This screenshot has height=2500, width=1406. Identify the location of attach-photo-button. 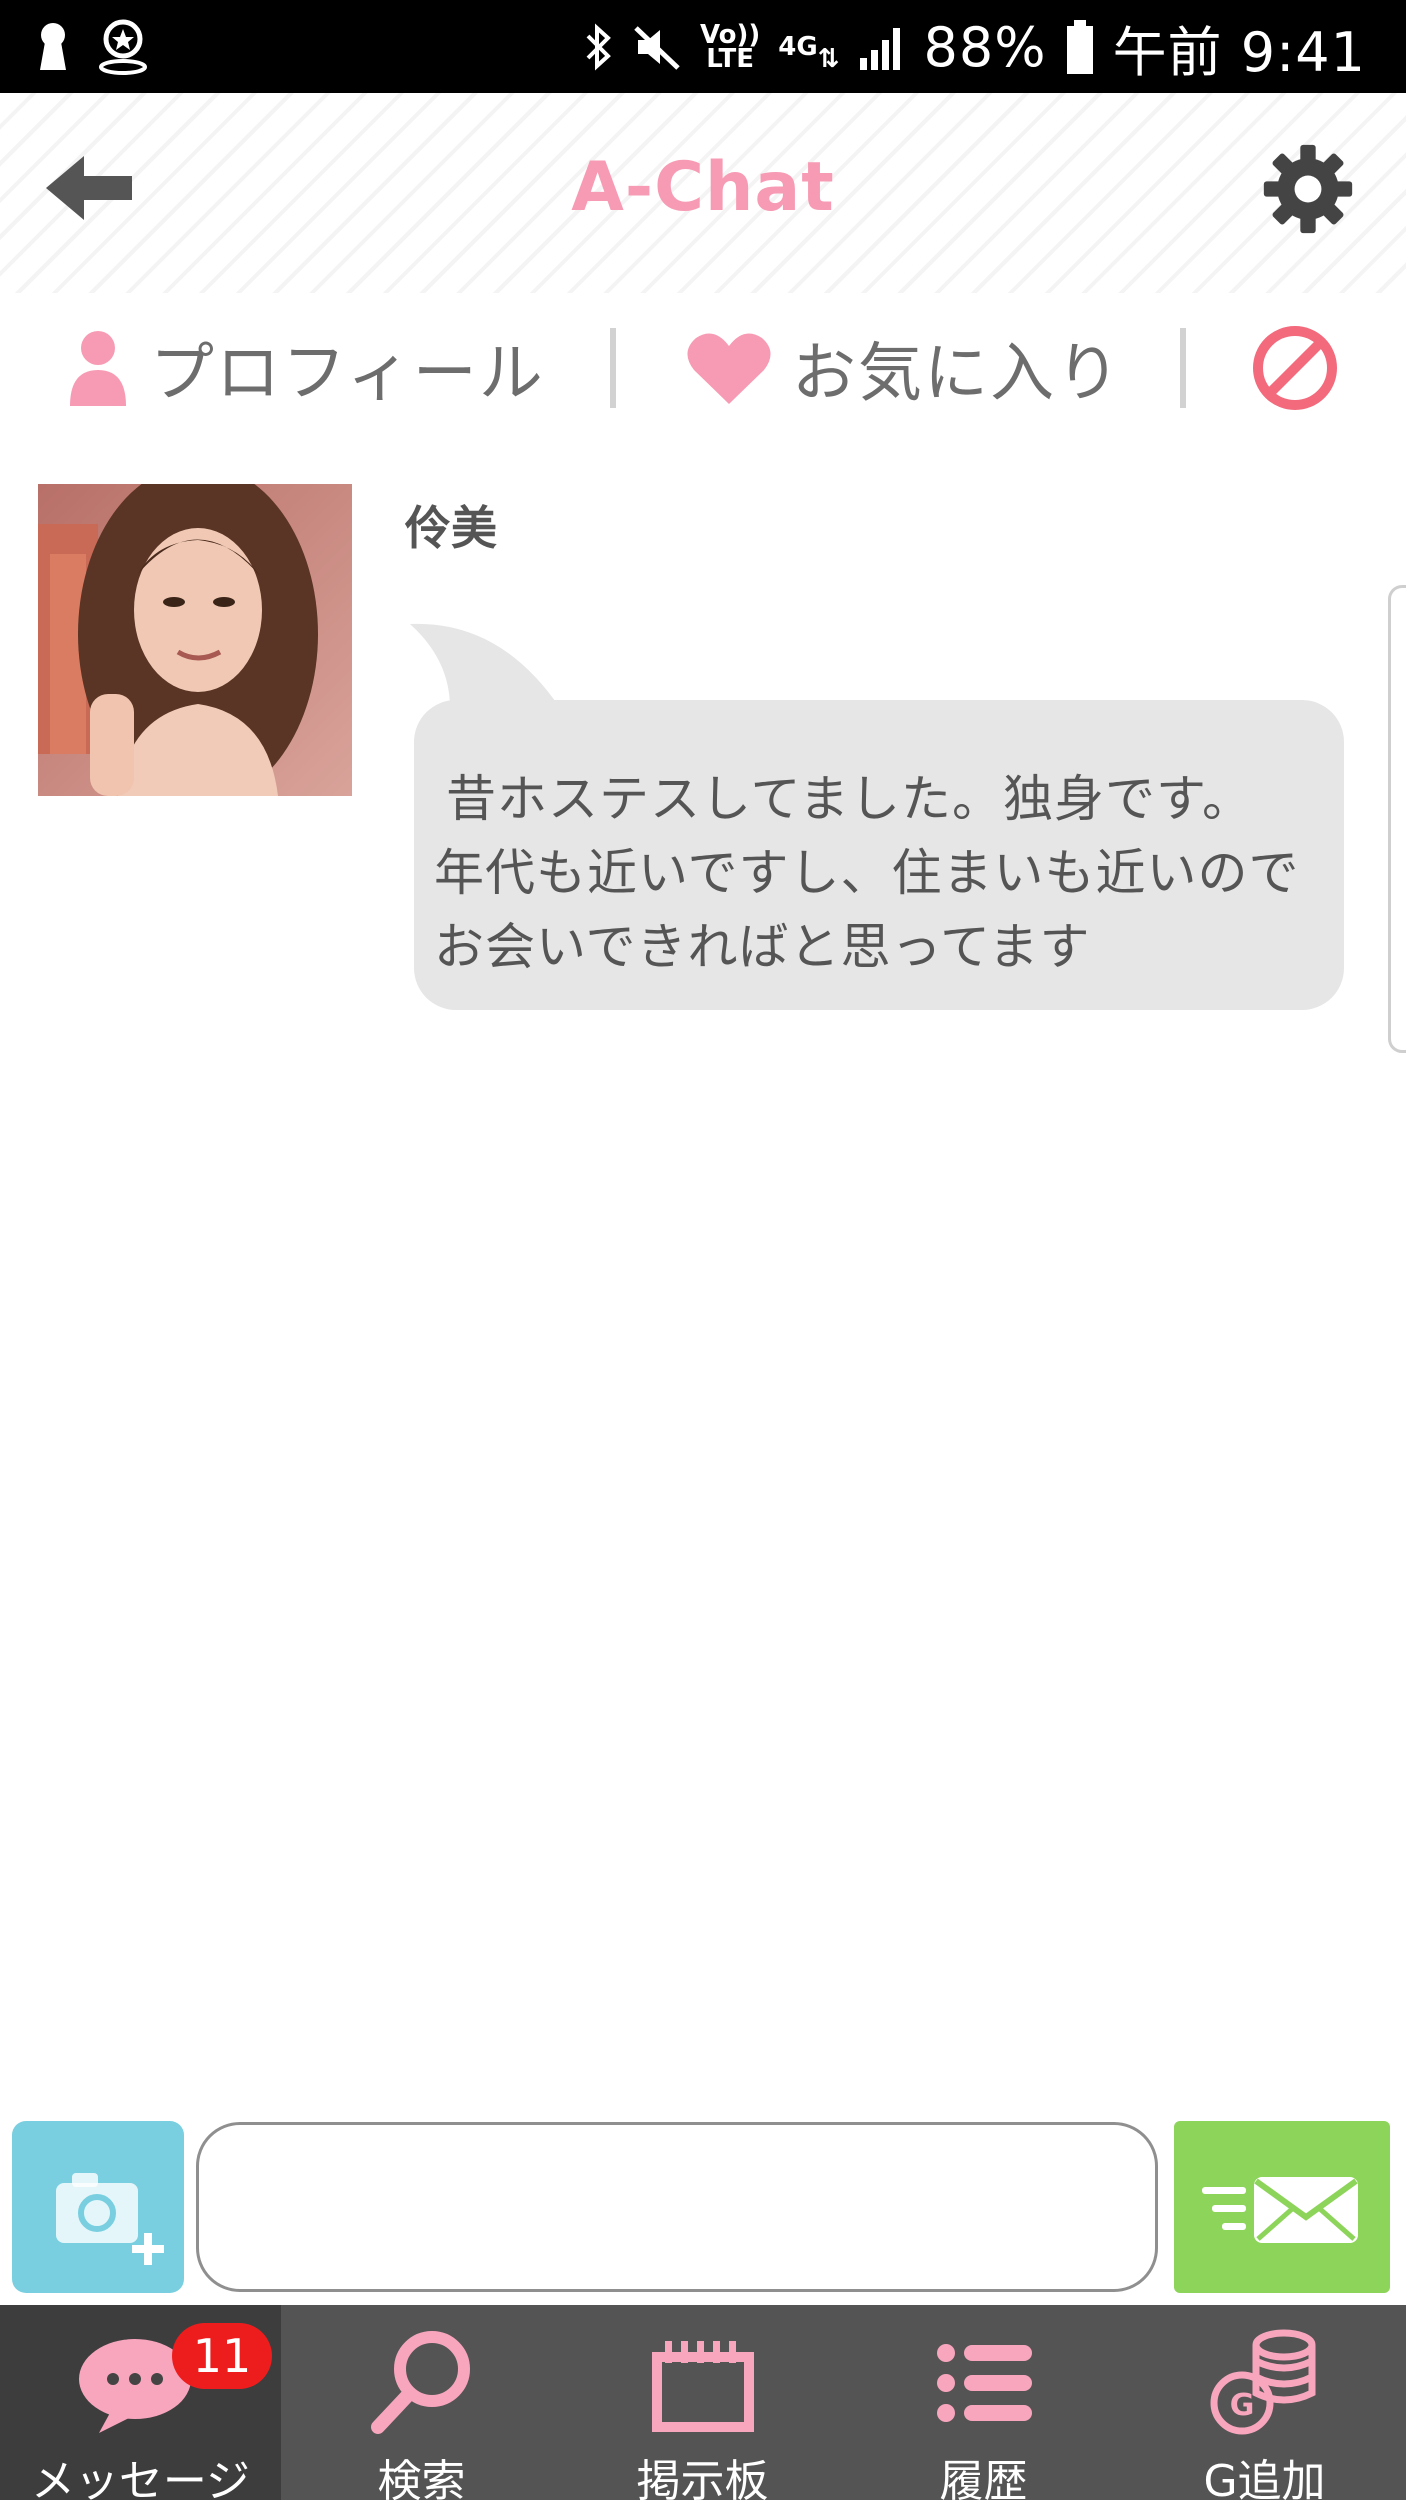
(98, 2207).